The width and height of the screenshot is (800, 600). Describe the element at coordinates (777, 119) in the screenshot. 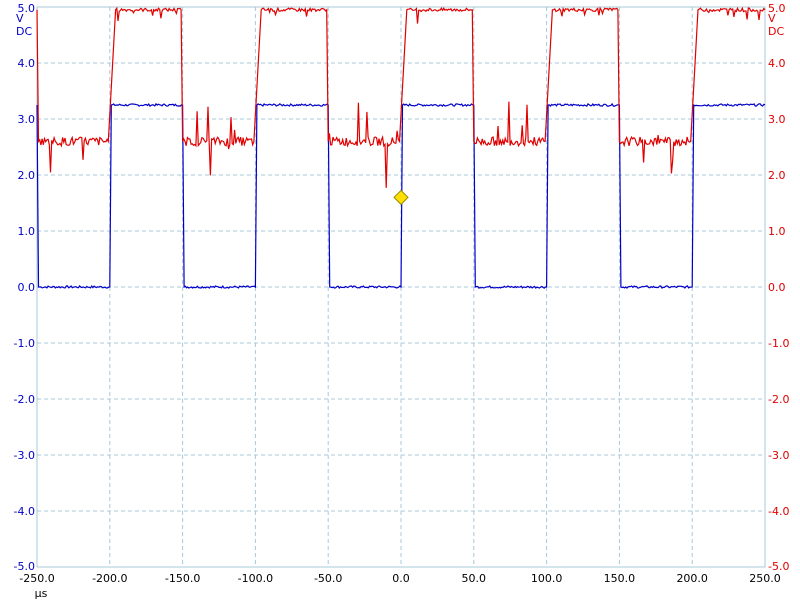

I see `y-tick-label-right: 3.0` at that location.